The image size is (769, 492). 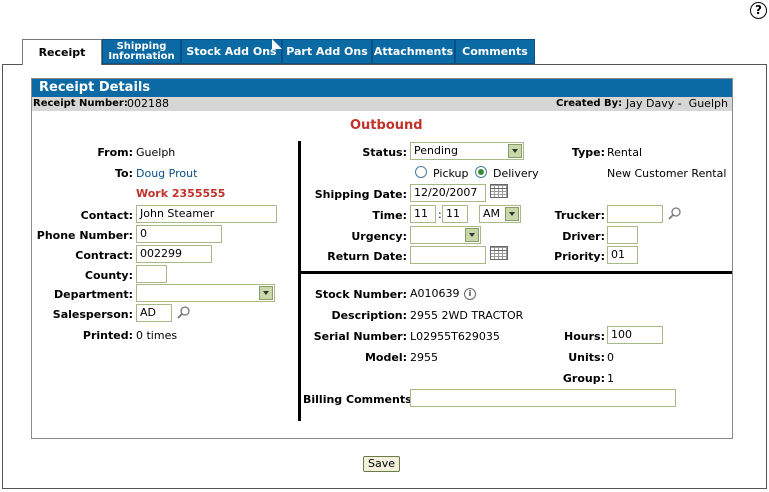 What do you see at coordinates (758, 10) in the screenshot?
I see `help-icon: ?` at bounding box center [758, 10].